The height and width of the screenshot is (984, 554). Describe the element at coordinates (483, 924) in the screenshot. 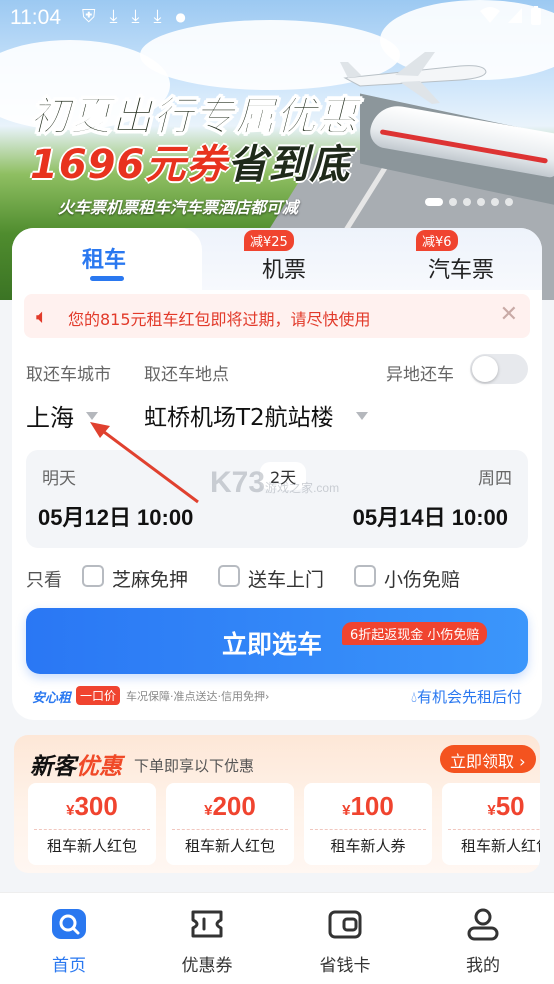

I see `user-icon` at that location.